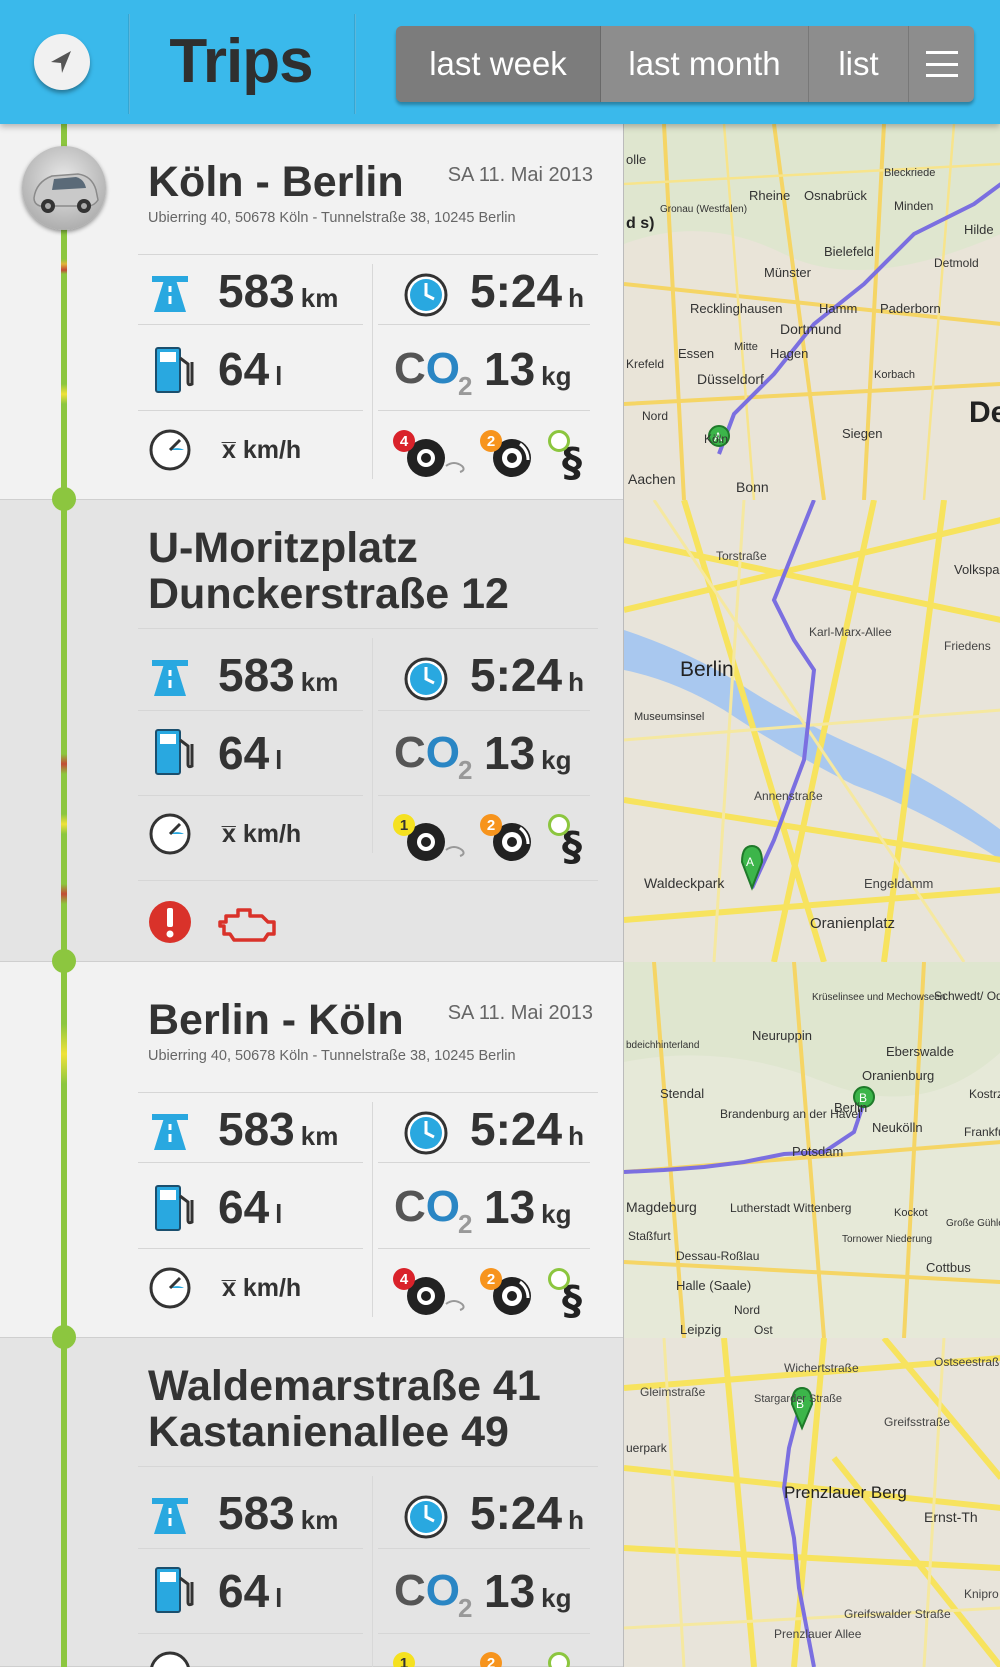  What do you see at coordinates (520, 1013) in the screenshot?
I see `trip-date: SA 11. Mai 2013` at bounding box center [520, 1013].